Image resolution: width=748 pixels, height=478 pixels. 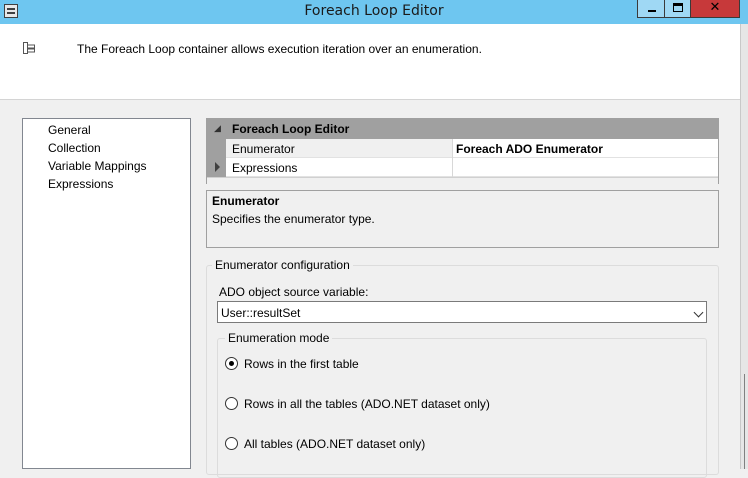 I want to click on description-title: Enumerator, so click(x=246, y=201).